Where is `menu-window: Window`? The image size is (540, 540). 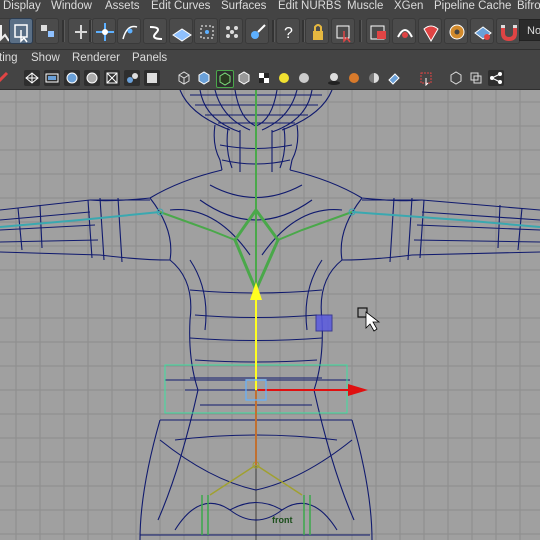 menu-window: Window is located at coordinates (71, 6).